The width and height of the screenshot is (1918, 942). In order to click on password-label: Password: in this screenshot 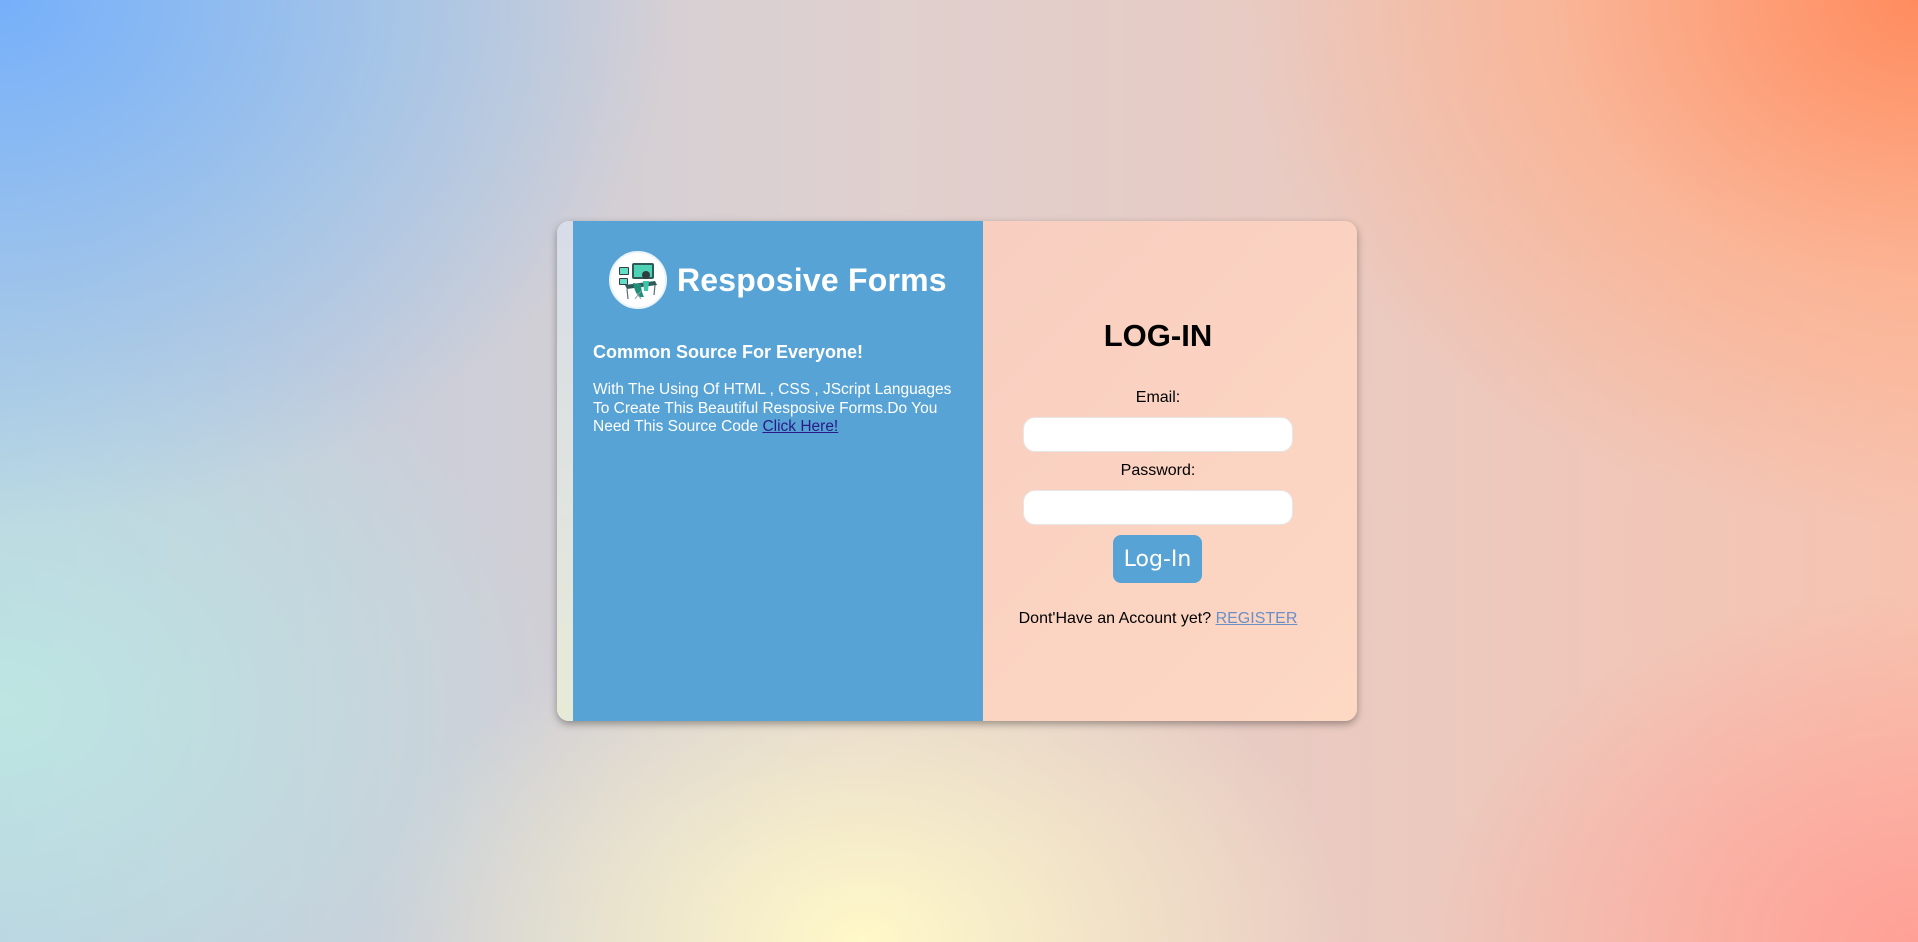, I will do `click(1158, 470)`.